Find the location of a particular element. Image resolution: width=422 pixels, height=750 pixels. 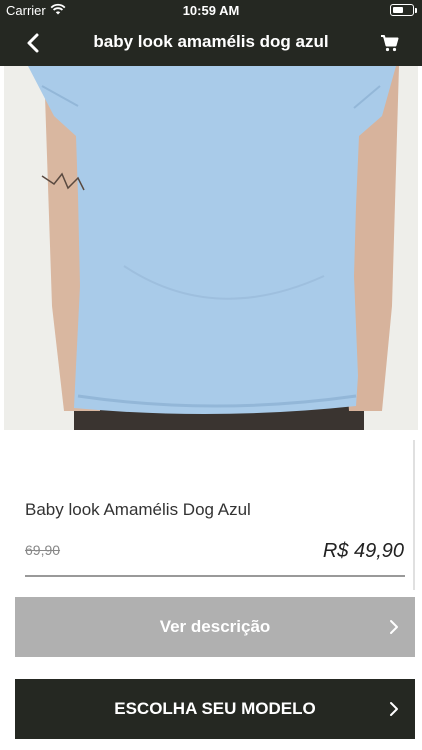

status-bar: Carrier 10:59 AM is located at coordinates (211, 10).